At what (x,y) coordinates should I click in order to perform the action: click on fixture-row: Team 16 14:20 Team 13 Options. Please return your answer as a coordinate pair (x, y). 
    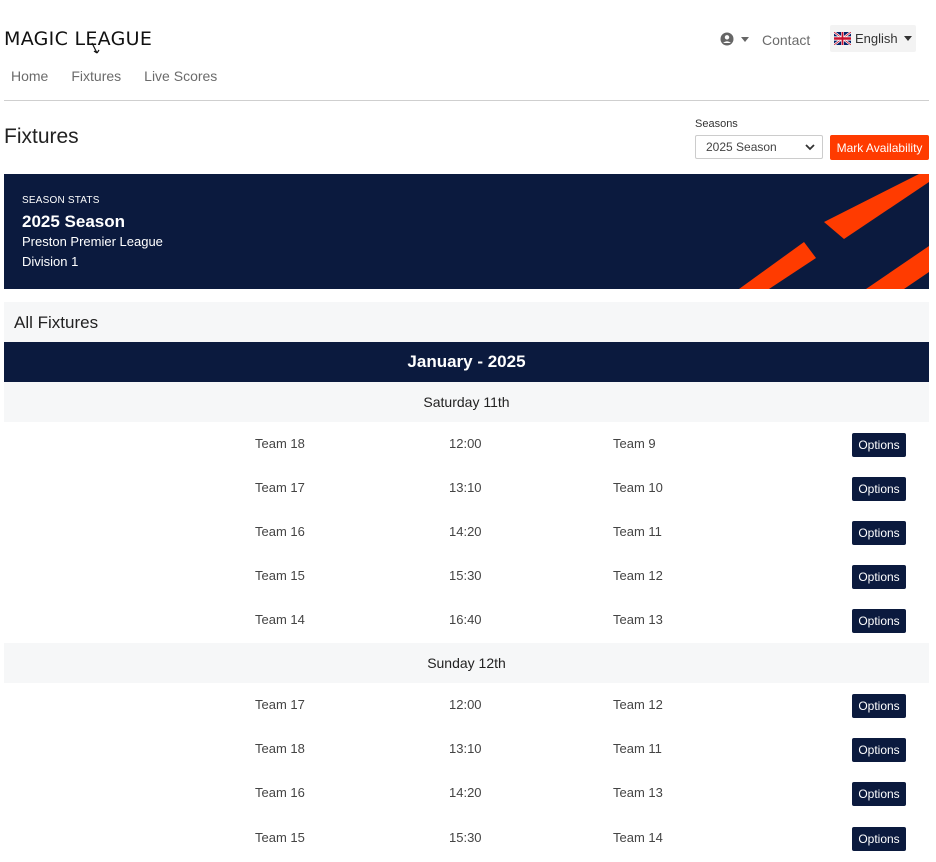
    Looking at the image, I should click on (466, 793).